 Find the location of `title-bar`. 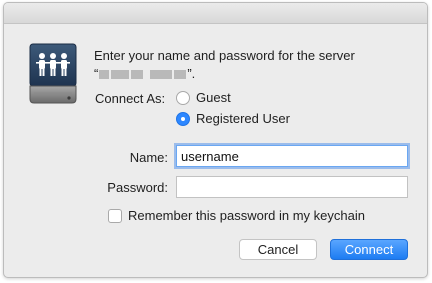

title-bar is located at coordinates (215, 13).